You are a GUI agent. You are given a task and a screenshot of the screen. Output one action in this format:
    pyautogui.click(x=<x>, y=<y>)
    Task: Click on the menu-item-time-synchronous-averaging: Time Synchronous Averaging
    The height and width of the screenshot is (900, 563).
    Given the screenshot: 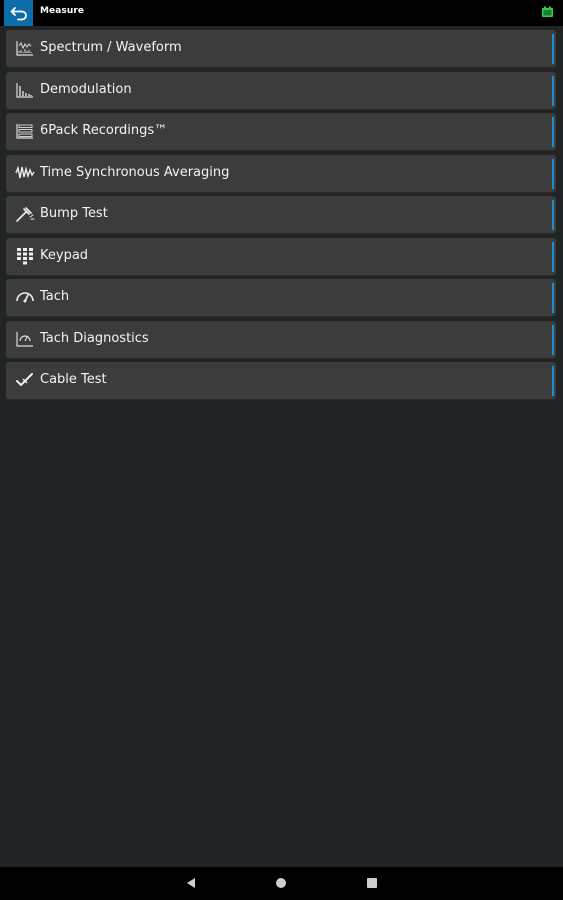 What is the action you would take?
    pyautogui.click(x=281, y=173)
    